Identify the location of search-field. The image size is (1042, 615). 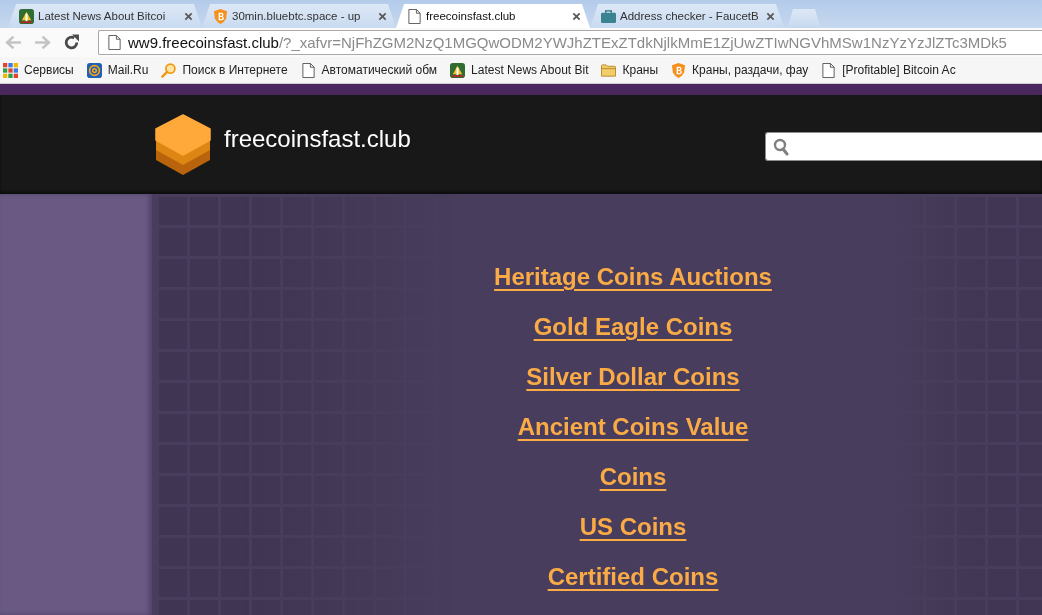
(903, 146).